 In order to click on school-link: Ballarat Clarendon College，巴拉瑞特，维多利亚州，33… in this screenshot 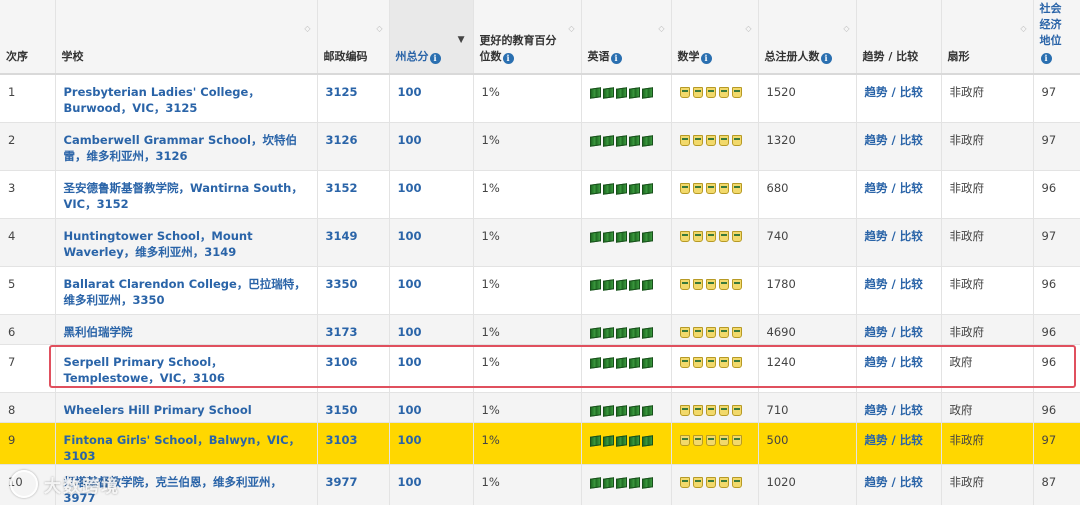, I will do `click(185, 292)`.